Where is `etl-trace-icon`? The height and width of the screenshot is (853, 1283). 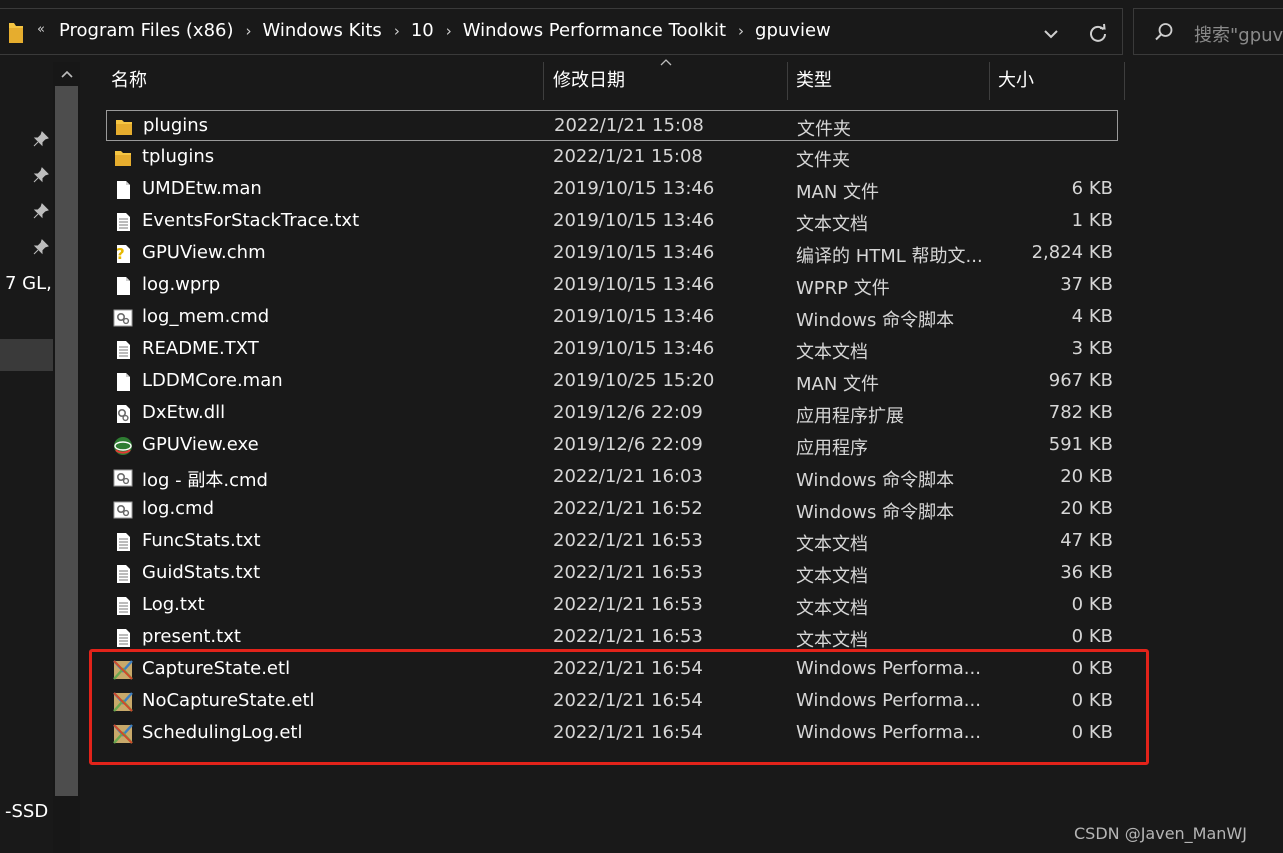
etl-trace-icon is located at coordinates (123, 734).